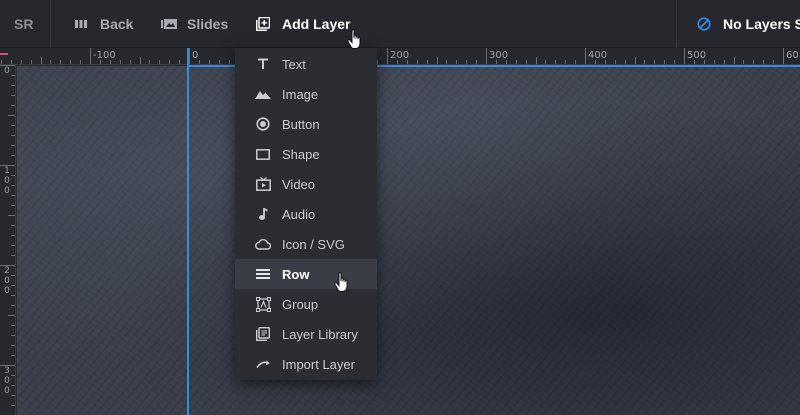 The width and height of the screenshot is (800, 415). What do you see at coordinates (306, 154) in the screenshot?
I see `menu-item-shape: Shape` at bounding box center [306, 154].